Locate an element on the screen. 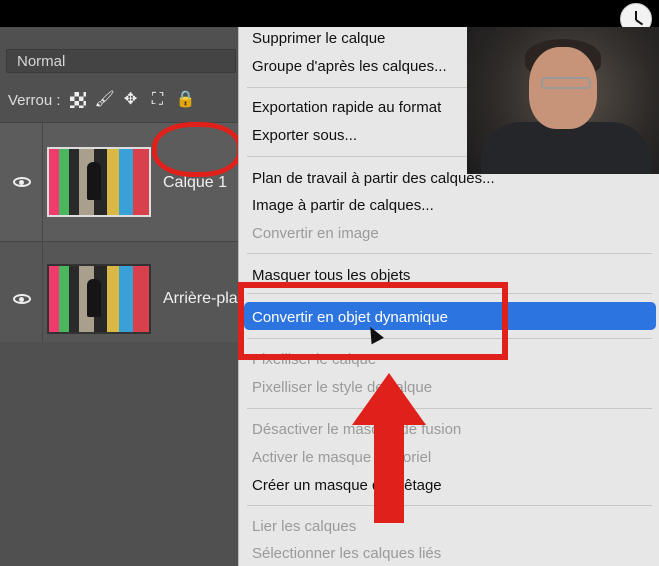 This screenshot has width=659, height=566. top-bar is located at coordinates (329, 13).